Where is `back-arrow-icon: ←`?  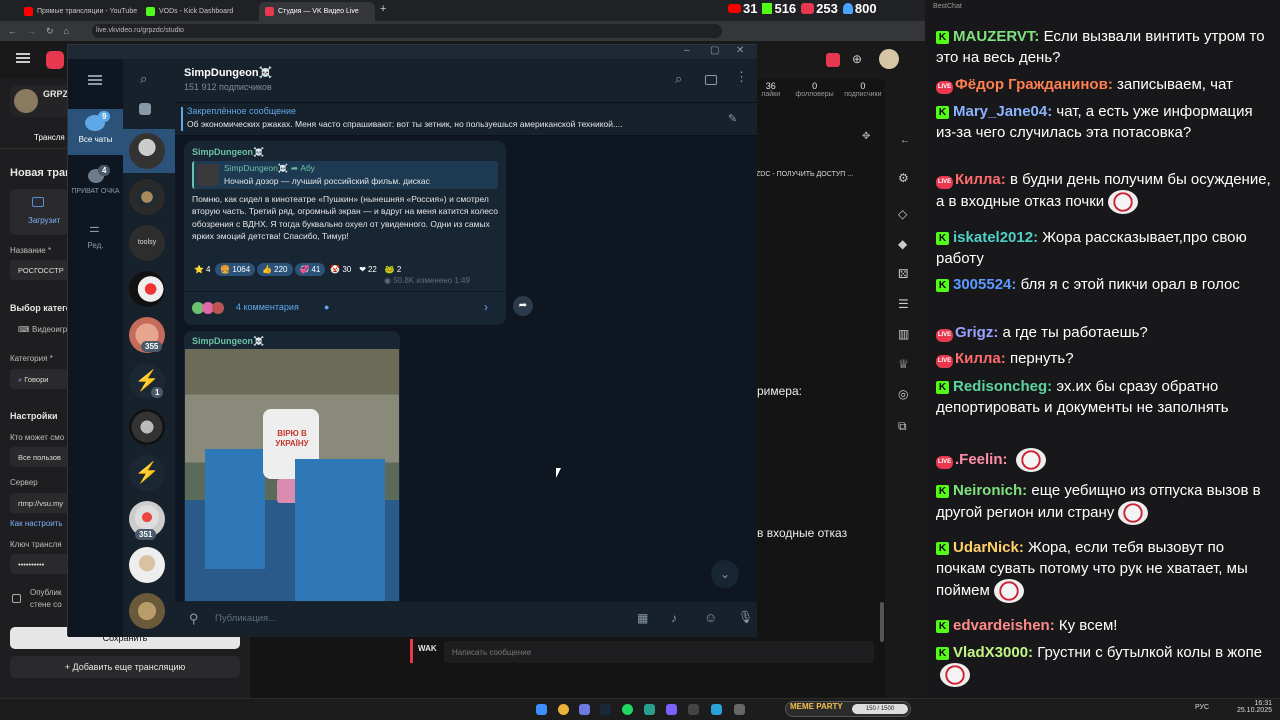 back-arrow-icon: ← is located at coordinates (905, 140).